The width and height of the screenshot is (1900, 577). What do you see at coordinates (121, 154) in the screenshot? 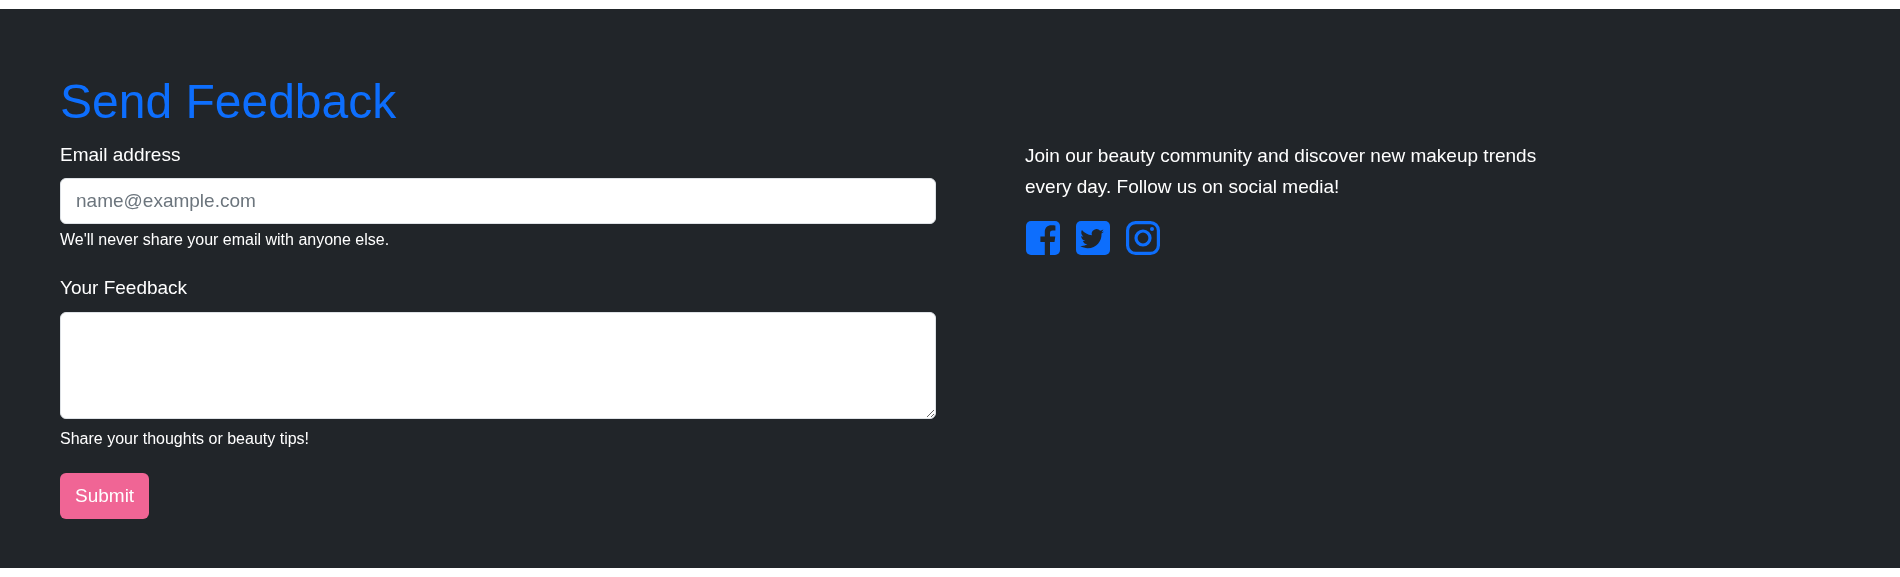
I see `field-label: Email address` at bounding box center [121, 154].